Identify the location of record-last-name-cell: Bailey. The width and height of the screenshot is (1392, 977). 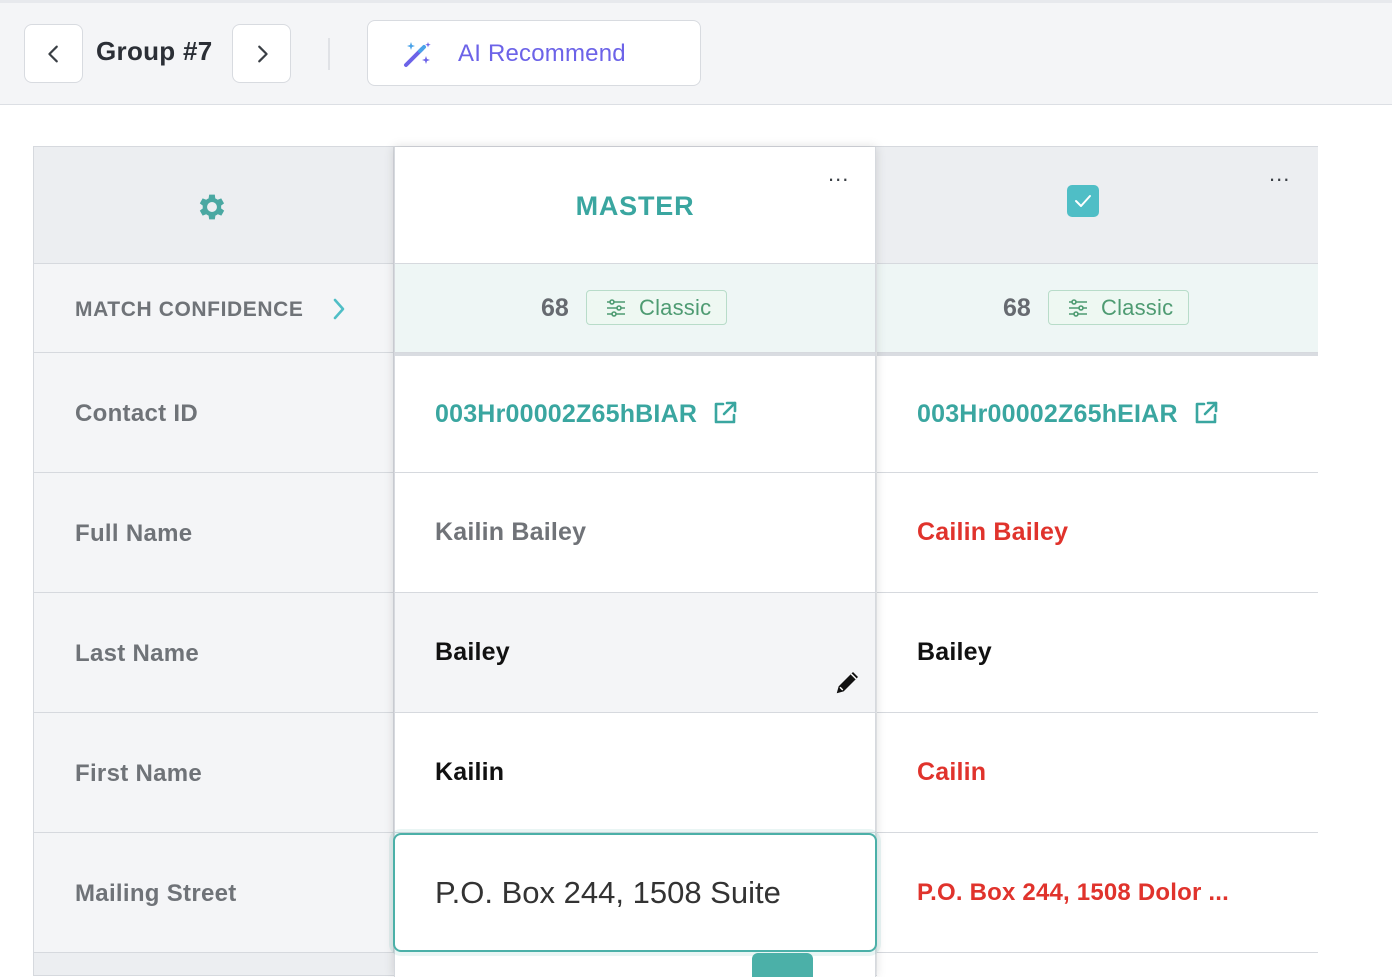
(1097, 653).